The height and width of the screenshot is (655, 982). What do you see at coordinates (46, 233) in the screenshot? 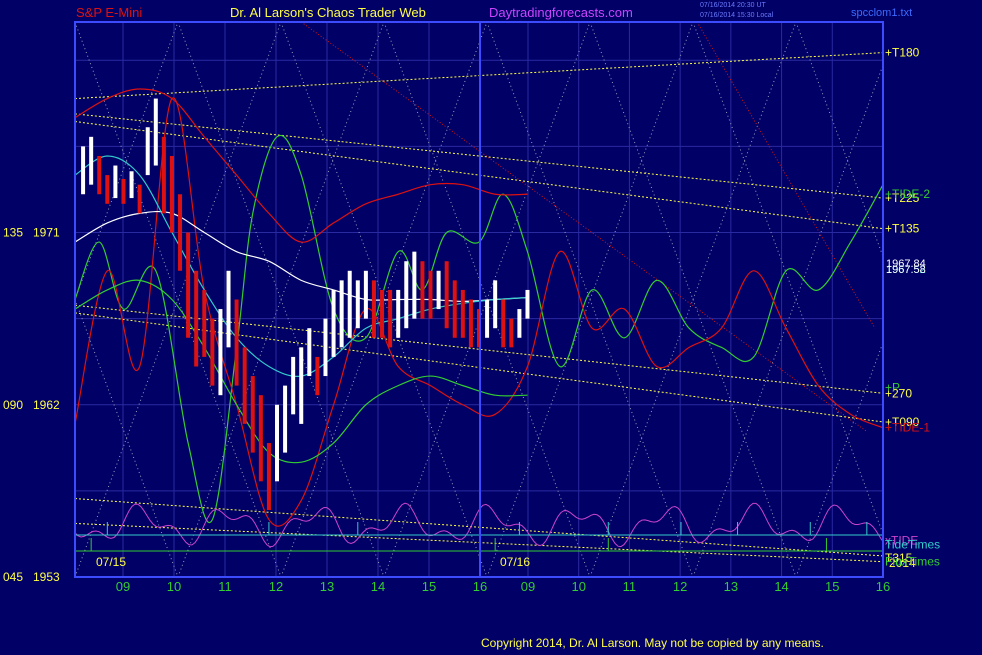
I see `y-axis-price: 1971` at bounding box center [46, 233].